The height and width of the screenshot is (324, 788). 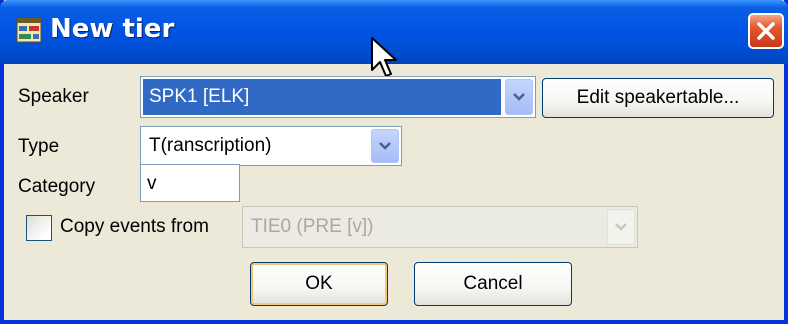 What do you see at coordinates (29, 30) in the screenshot?
I see `tier-grid-icon` at bounding box center [29, 30].